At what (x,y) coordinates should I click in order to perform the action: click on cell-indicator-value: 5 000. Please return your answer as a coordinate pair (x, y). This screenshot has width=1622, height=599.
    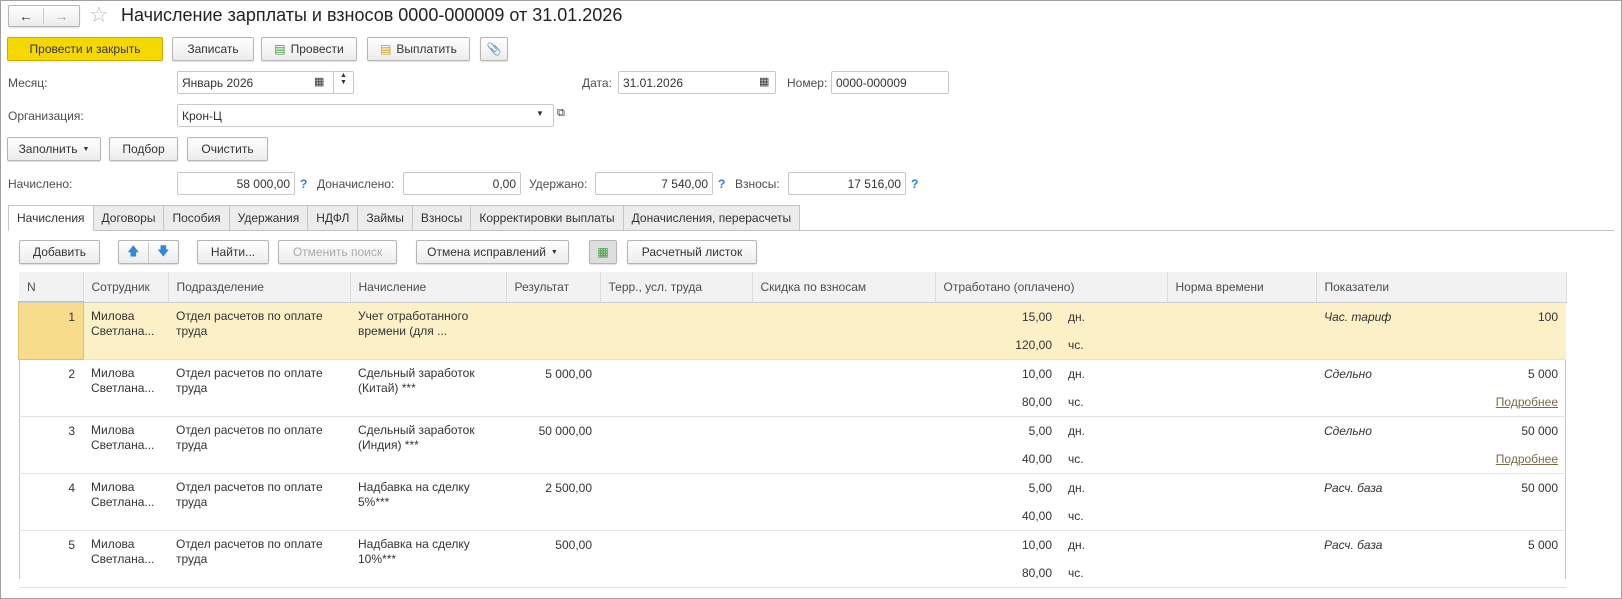
    Looking at the image, I should click on (1513, 559).